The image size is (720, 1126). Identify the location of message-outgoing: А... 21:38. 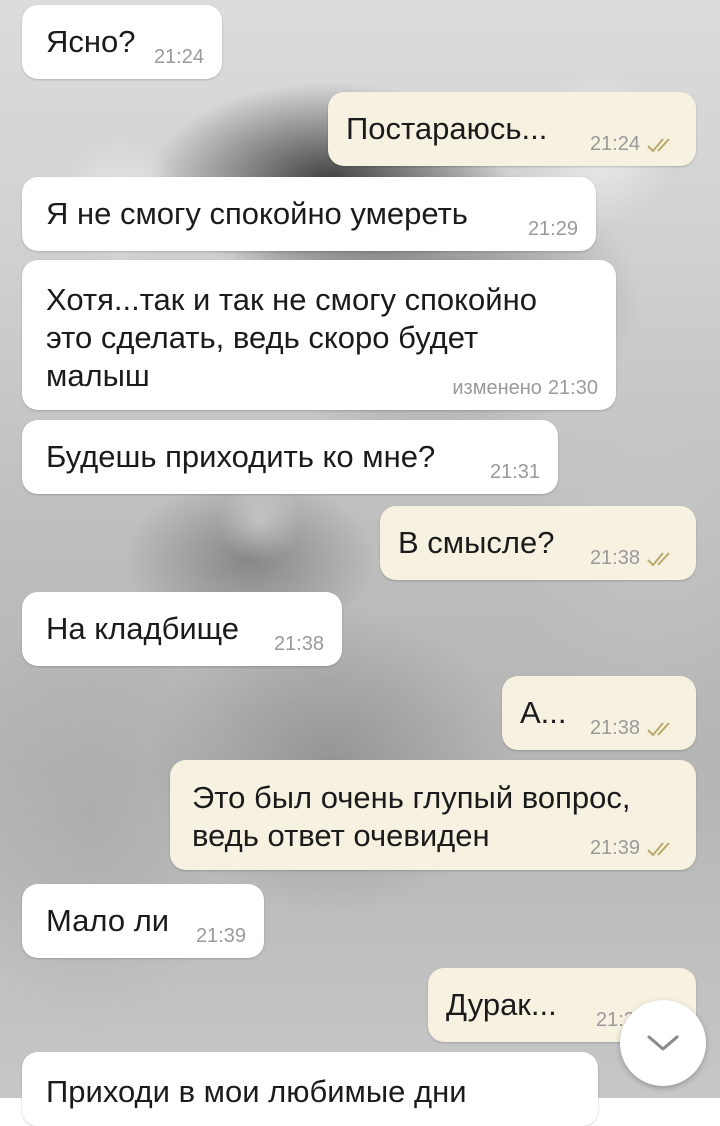
(599, 713).